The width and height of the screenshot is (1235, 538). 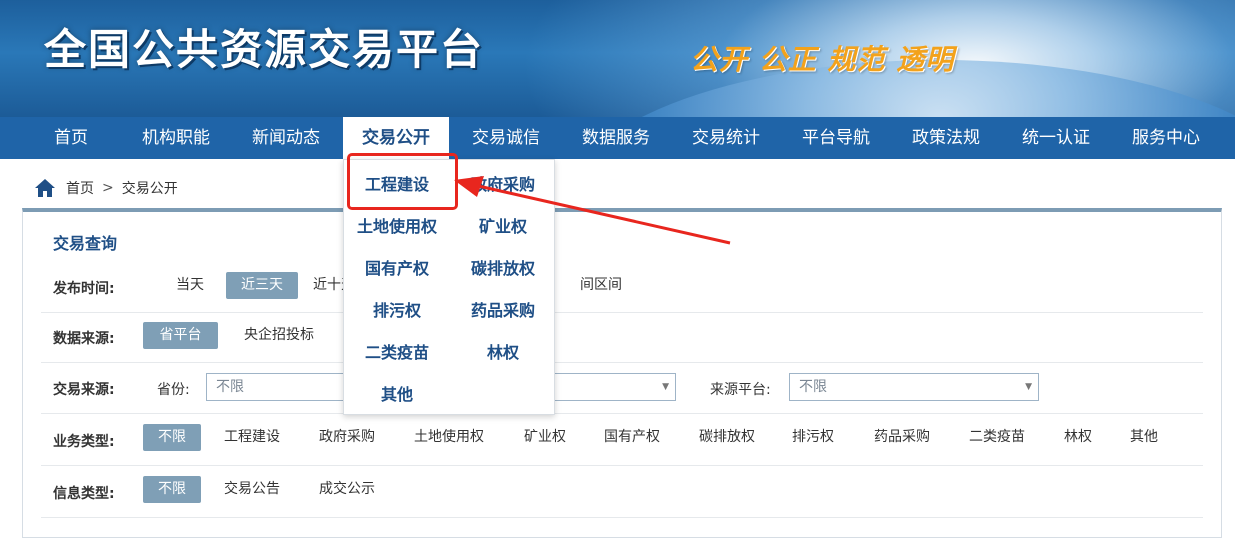 I want to click on option-forest-right: 林权, so click(x=1078, y=437).